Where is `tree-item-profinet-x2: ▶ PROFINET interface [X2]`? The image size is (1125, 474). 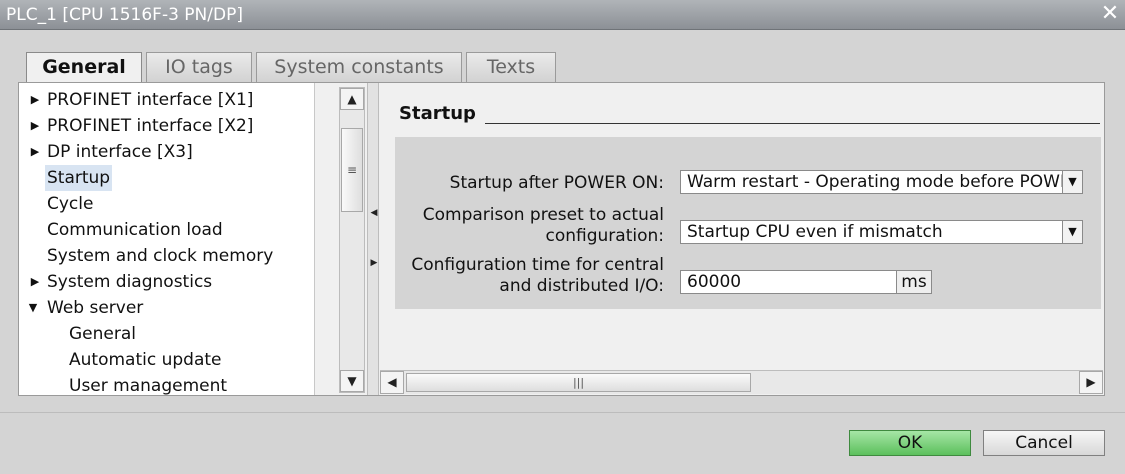 tree-item-profinet-x2: ▶ PROFINET interface [X2] is located at coordinates (166, 126).